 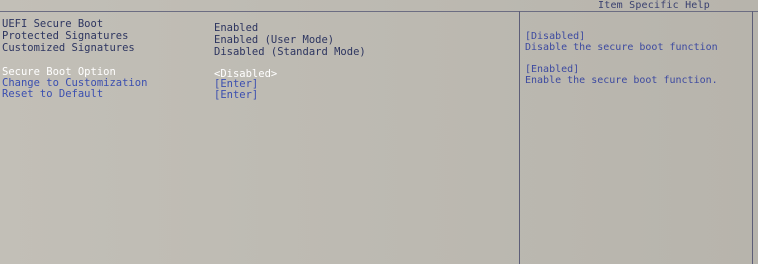 I want to click on help-entry-title: [Enabled], so click(x=552, y=69).